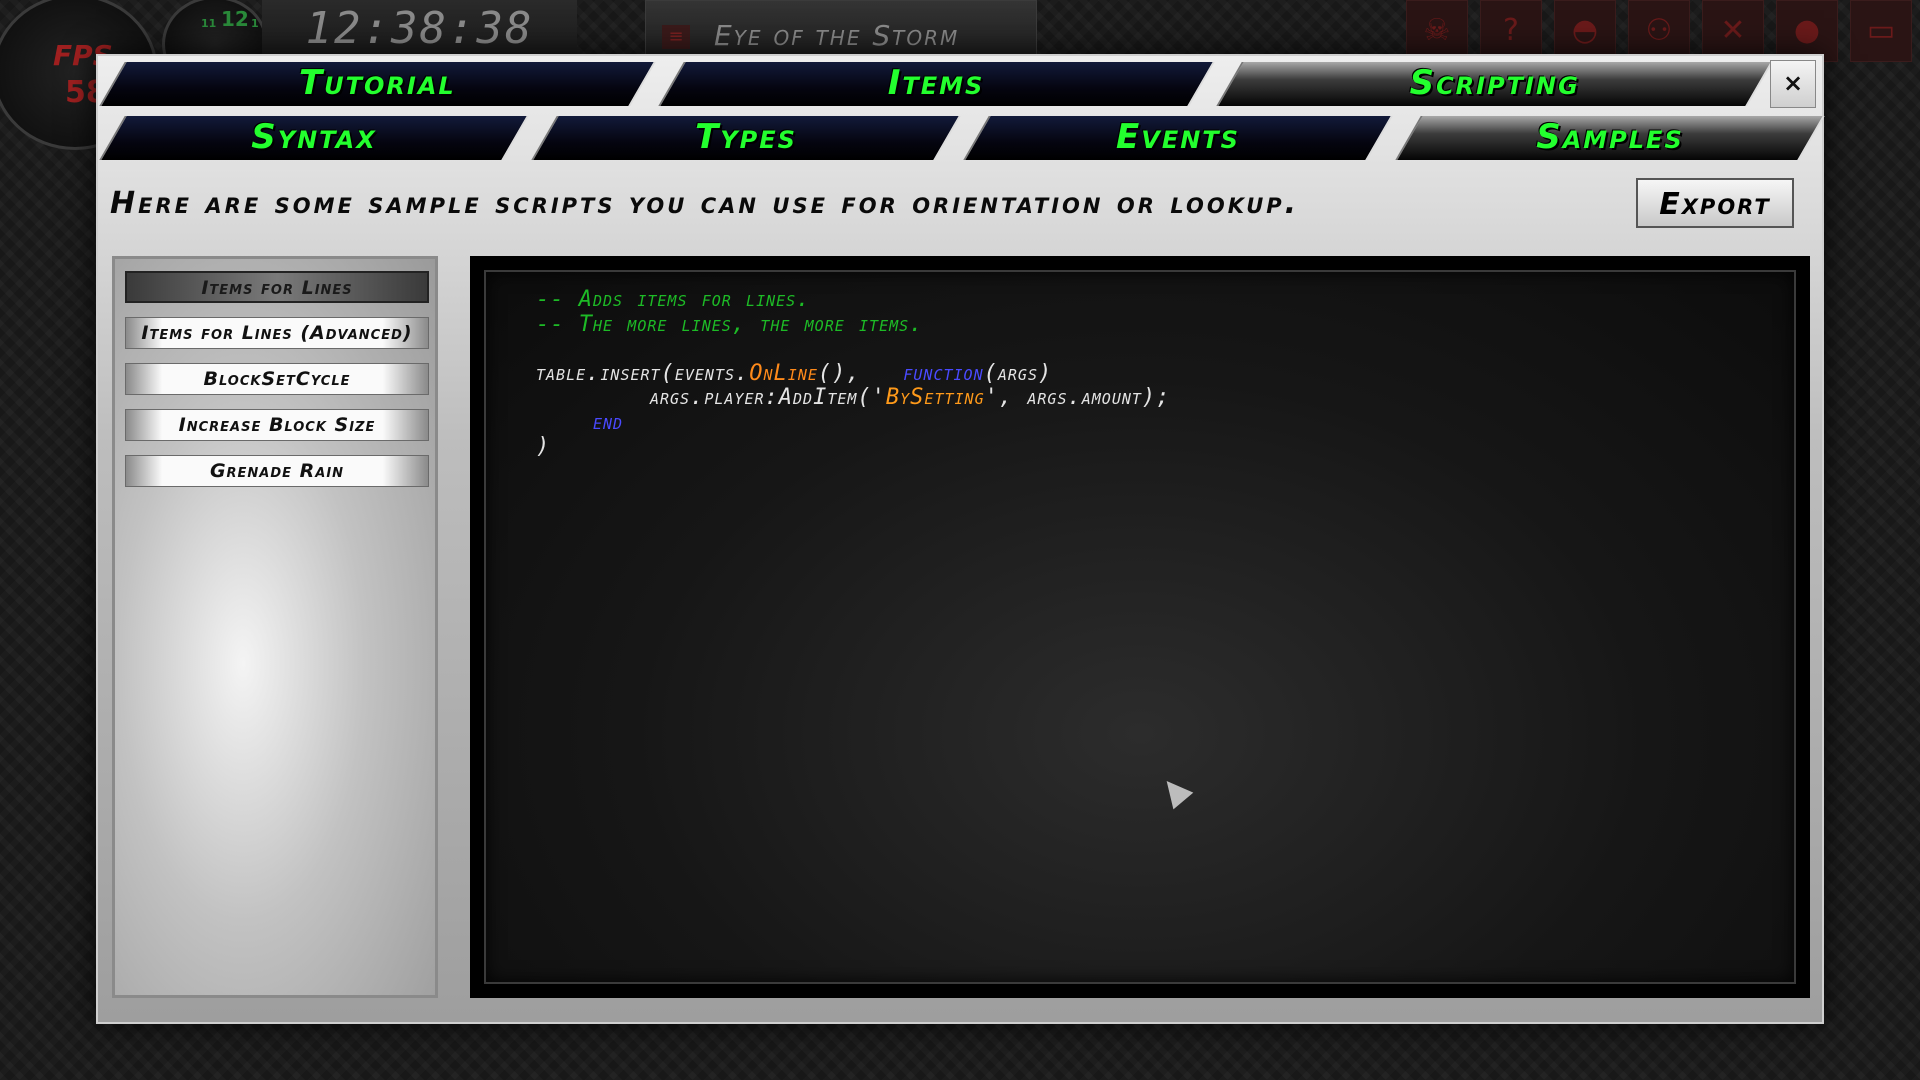 The width and height of the screenshot is (1920, 1080). What do you see at coordinates (543, 446) in the screenshot?
I see `code-token: )` at bounding box center [543, 446].